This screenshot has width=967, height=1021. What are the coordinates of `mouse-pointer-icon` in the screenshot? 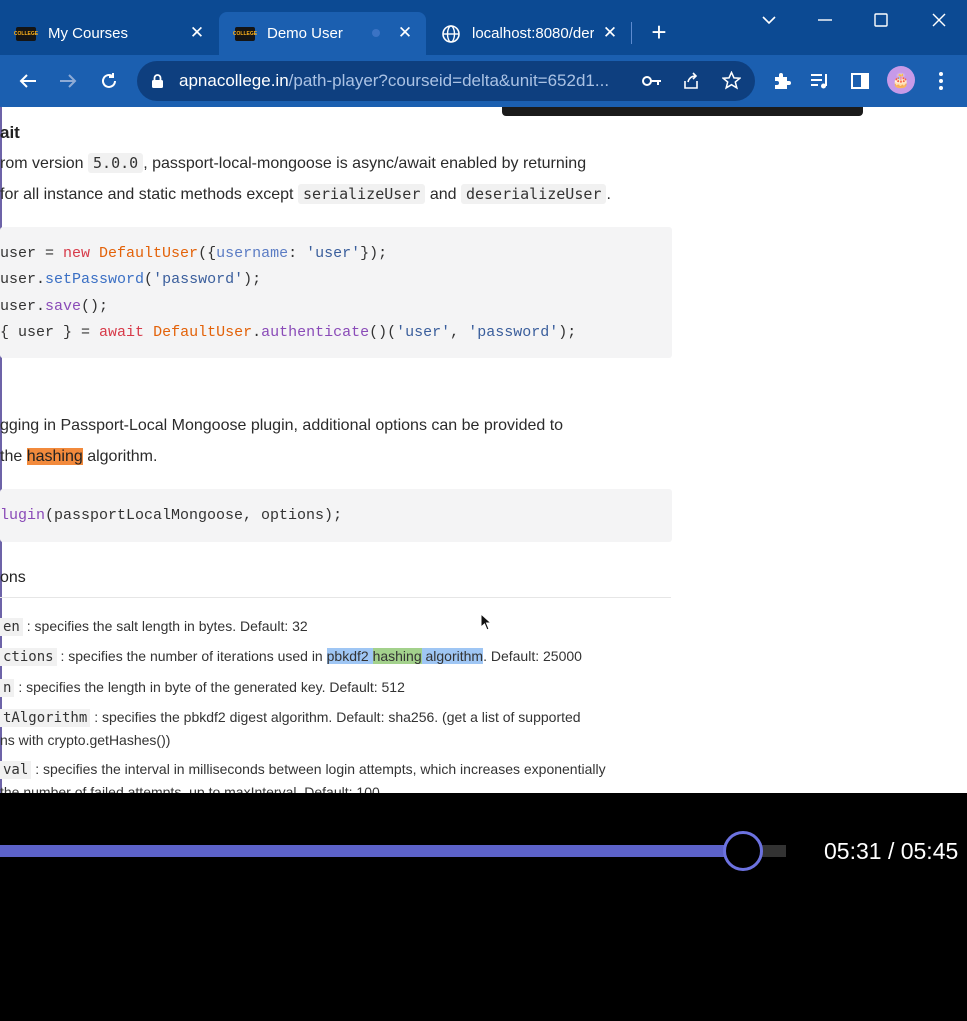 It's located at (486, 624).